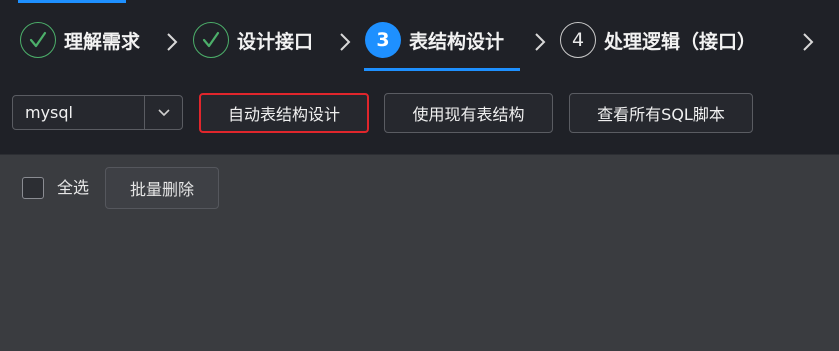  What do you see at coordinates (442, 69) in the screenshot?
I see `active-step-underline` at bounding box center [442, 69].